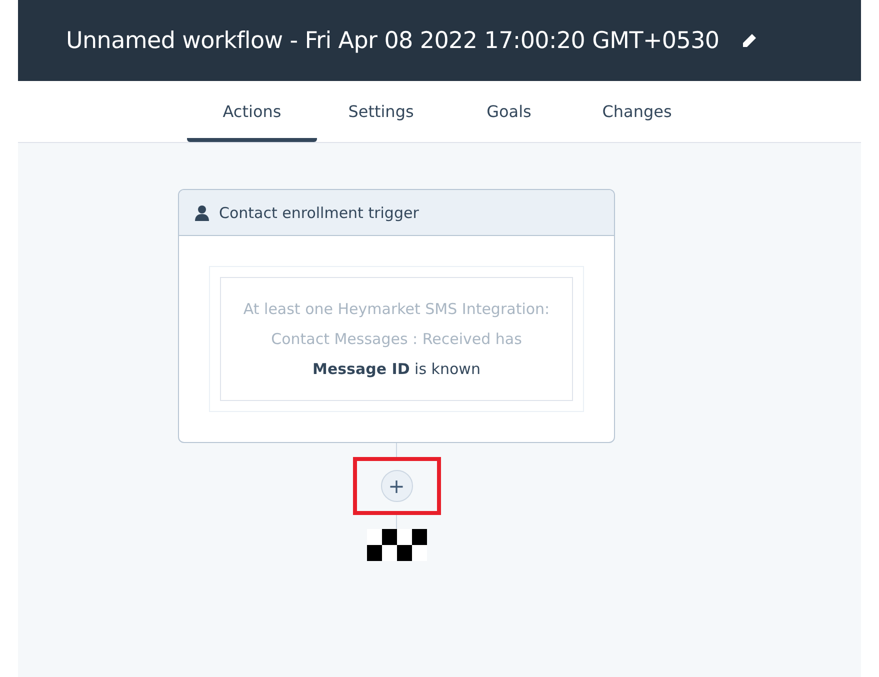 This screenshot has width=879, height=677. What do you see at coordinates (396, 486) in the screenshot?
I see `add-action-button: +` at bounding box center [396, 486].